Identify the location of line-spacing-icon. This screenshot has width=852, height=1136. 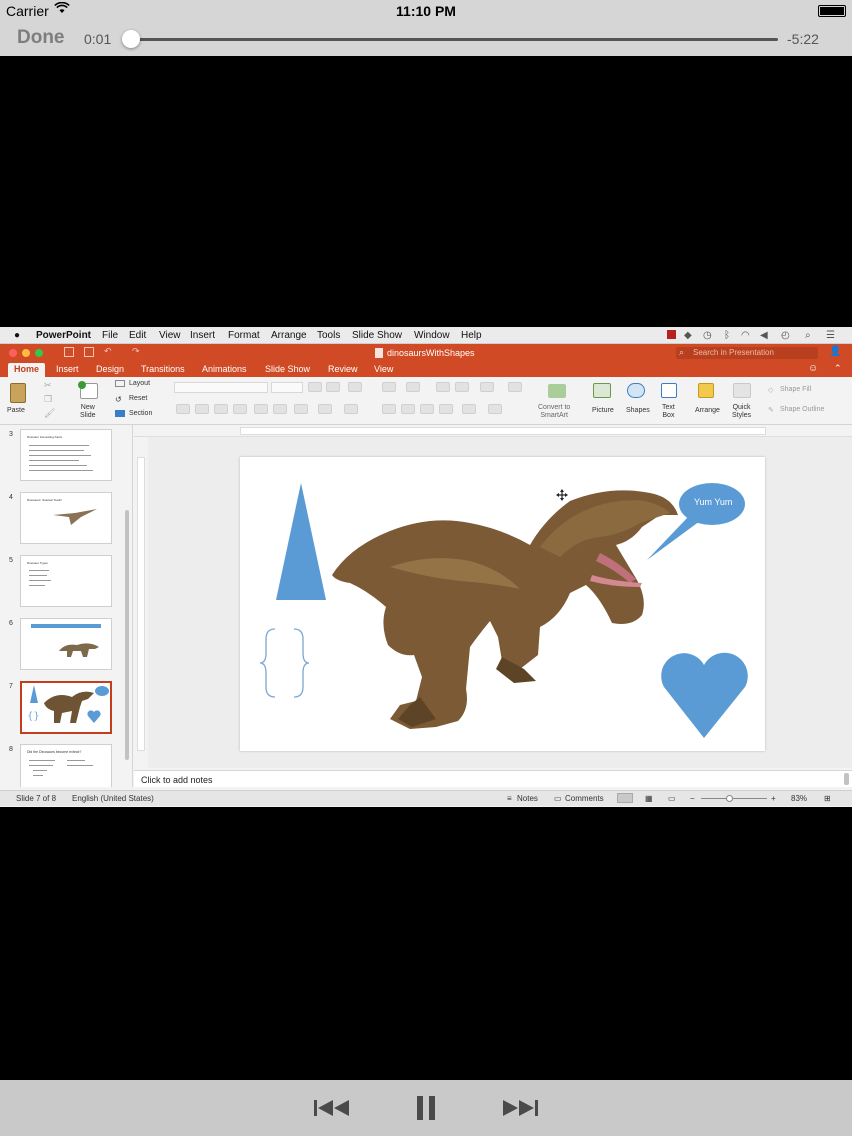
(487, 387).